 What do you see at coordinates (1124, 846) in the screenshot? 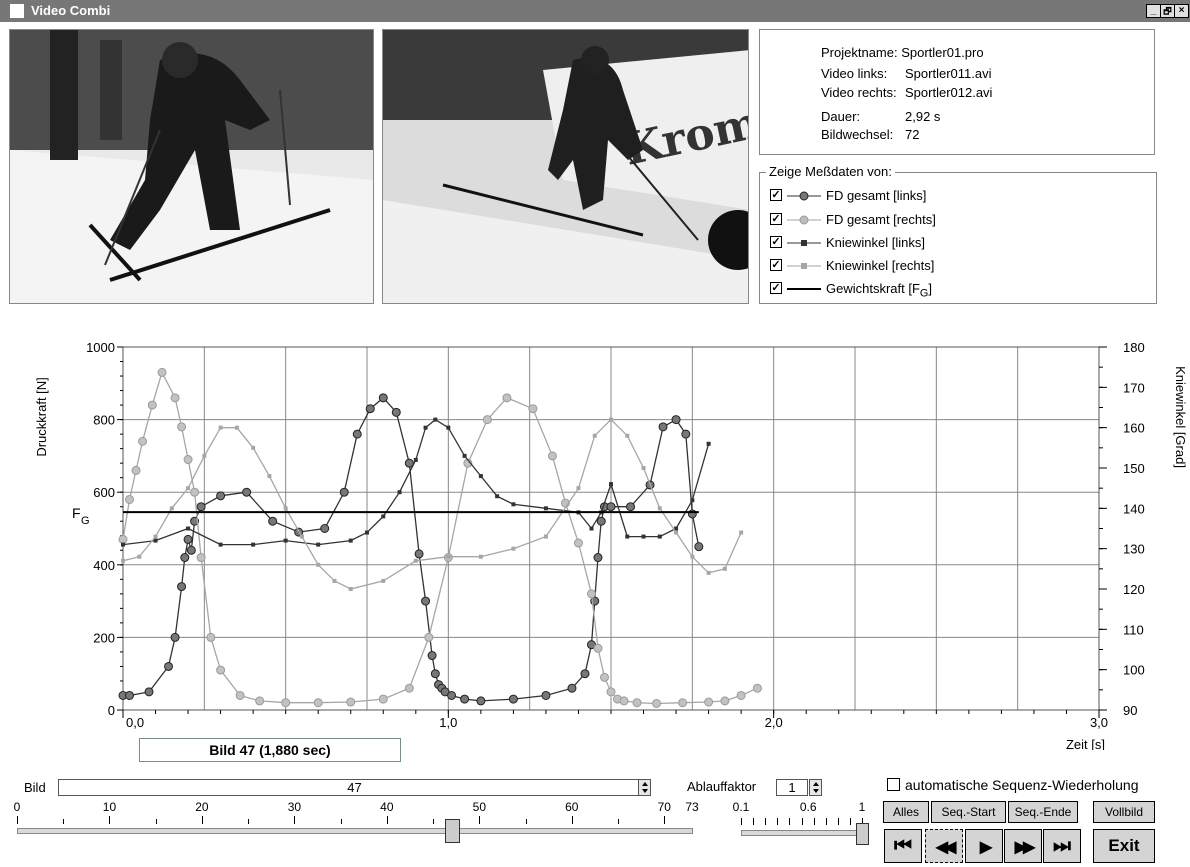
I see `exit-button: Exit` at bounding box center [1124, 846].